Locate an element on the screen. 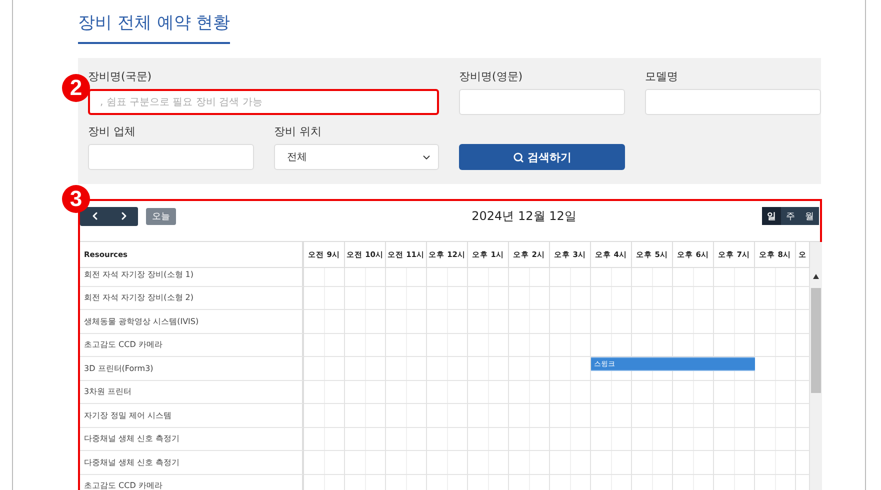 This screenshot has width=881, height=490. location-select: 전체 is located at coordinates (356, 157).